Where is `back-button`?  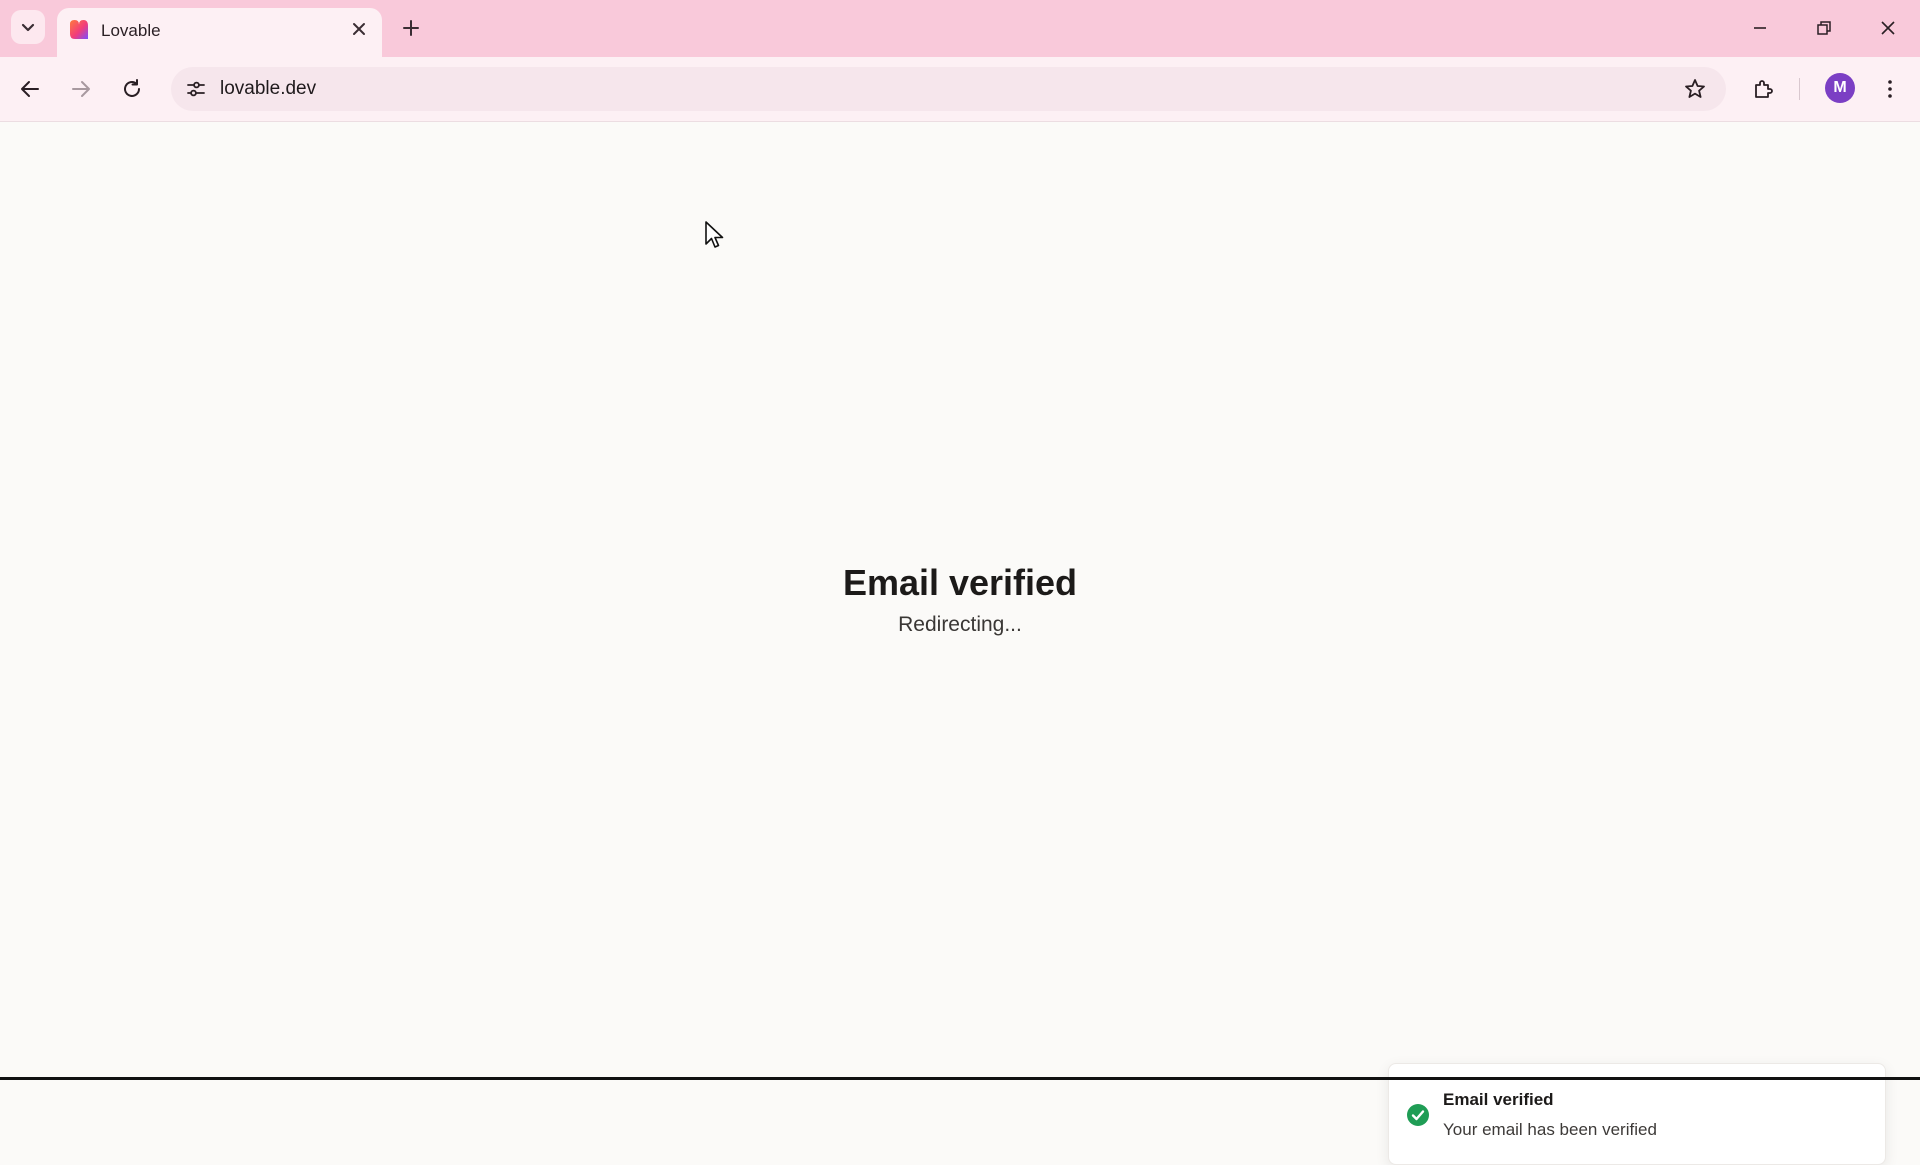
back-button is located at coordinates (30, 89).